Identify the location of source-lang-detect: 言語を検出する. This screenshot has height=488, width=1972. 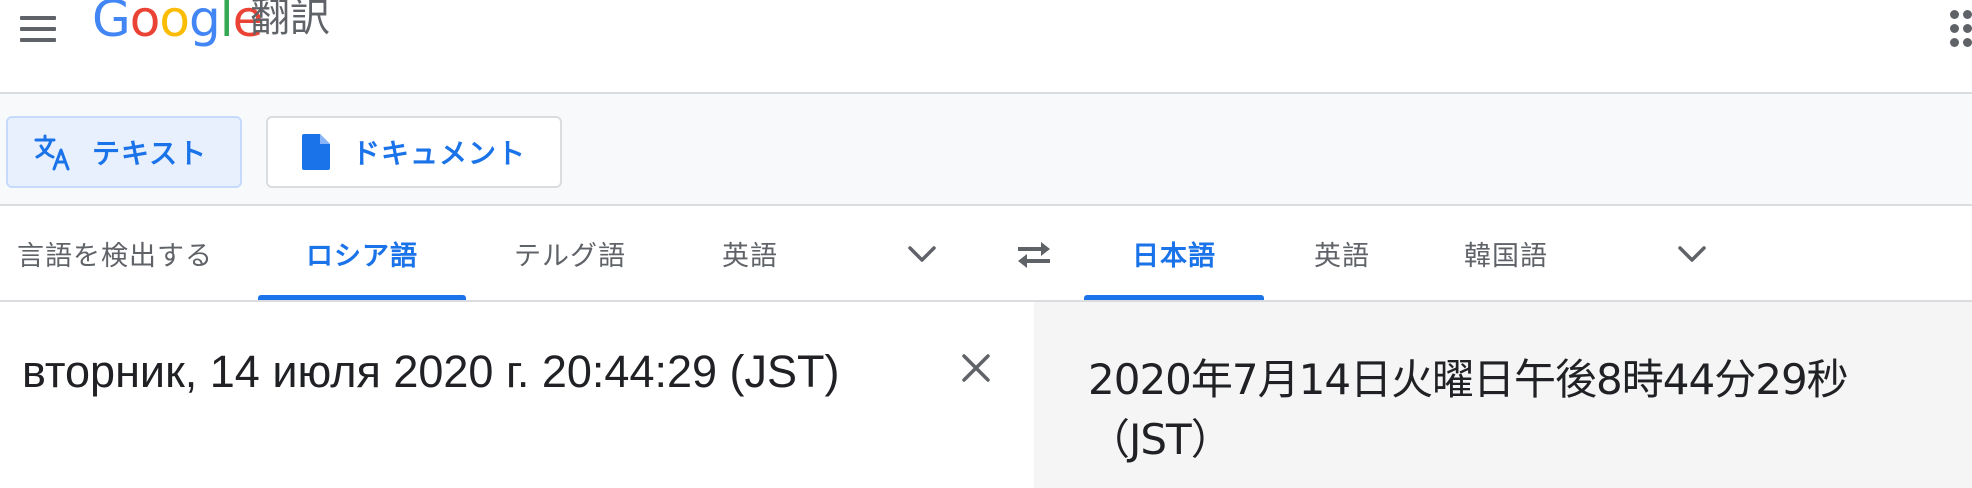
(115, 253).